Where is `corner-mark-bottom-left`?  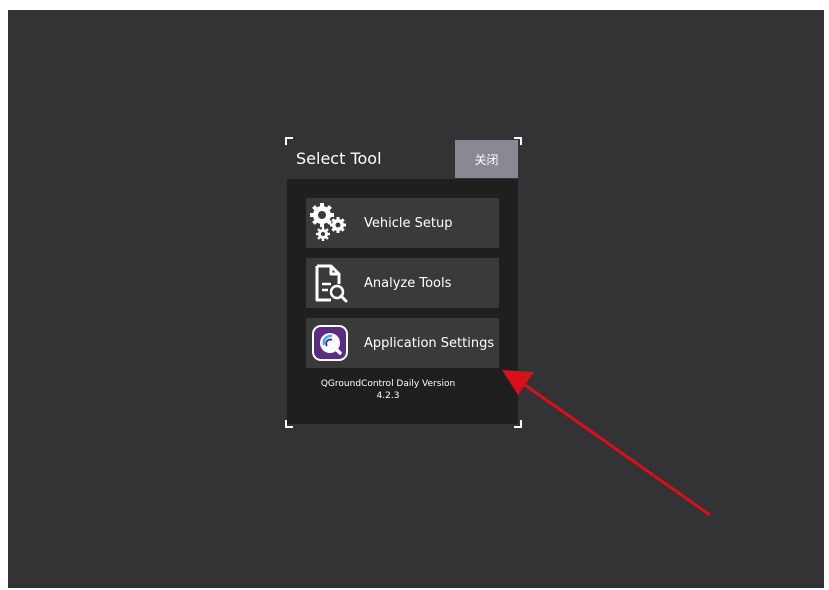 corner-mark-bottom-left is located at coordinates (289, 424).